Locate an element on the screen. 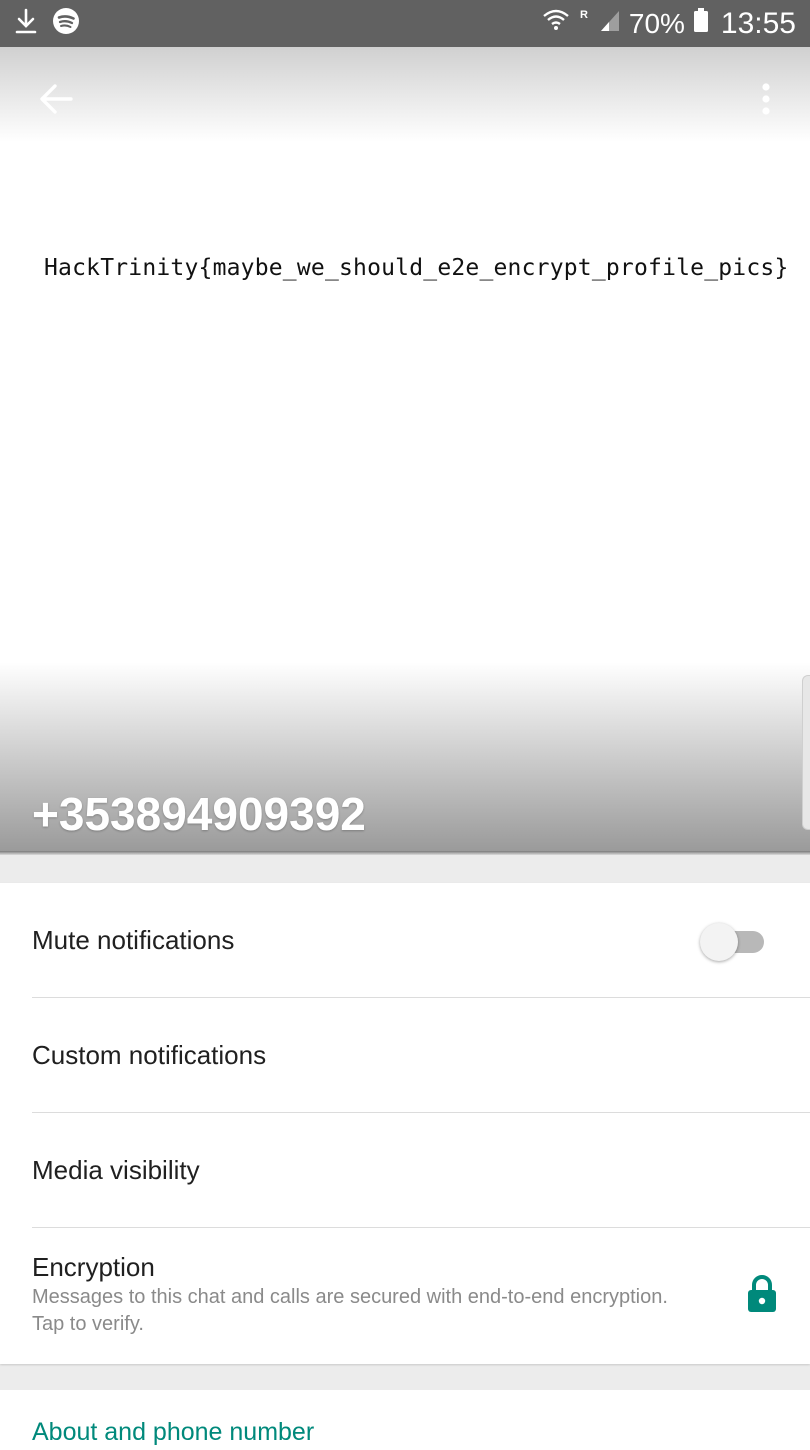  back-button is located at coordinates (56, 101).